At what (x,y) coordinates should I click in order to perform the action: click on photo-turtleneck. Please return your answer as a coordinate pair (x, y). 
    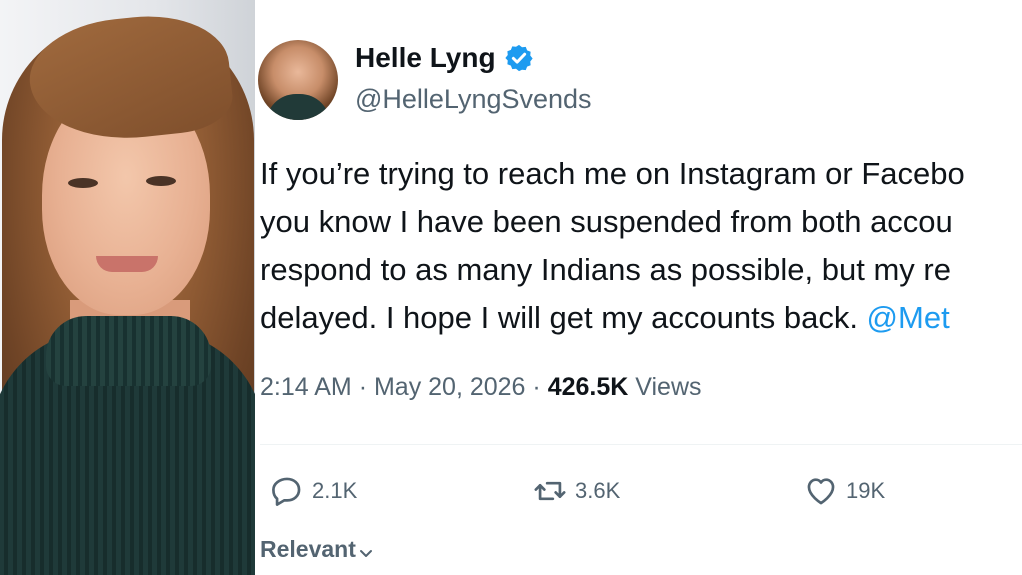
    Looking at the image, I should click on (128, 351).